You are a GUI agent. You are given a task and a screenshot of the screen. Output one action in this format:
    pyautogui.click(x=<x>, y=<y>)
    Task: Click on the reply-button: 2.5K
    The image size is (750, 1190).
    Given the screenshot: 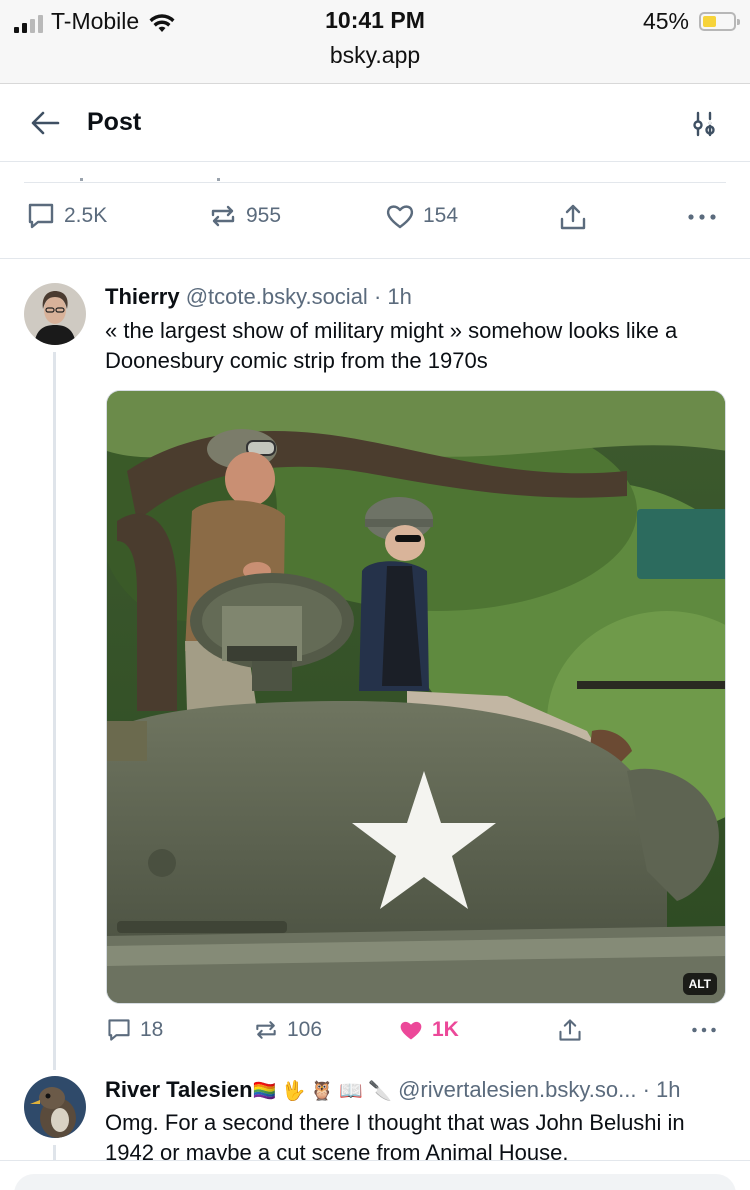 What is the action you would take?
    pyautogui.click(x=66, y=216)
    